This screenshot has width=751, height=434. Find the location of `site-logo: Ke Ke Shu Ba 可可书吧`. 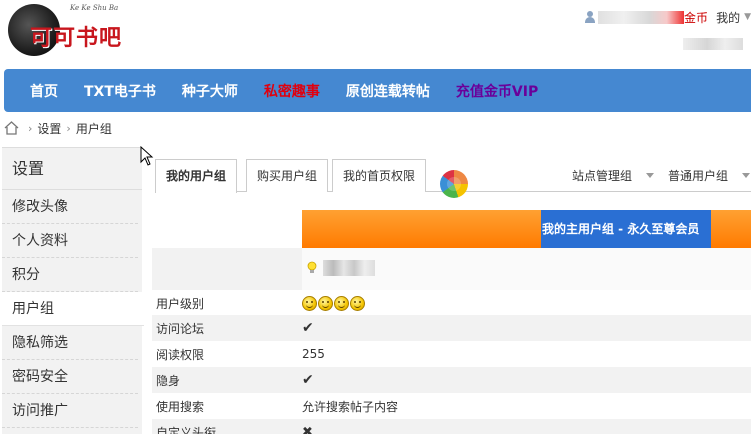

site-logo: Ke Ke Shu Ba 可可书吧 is located at coordinates (76, 32).